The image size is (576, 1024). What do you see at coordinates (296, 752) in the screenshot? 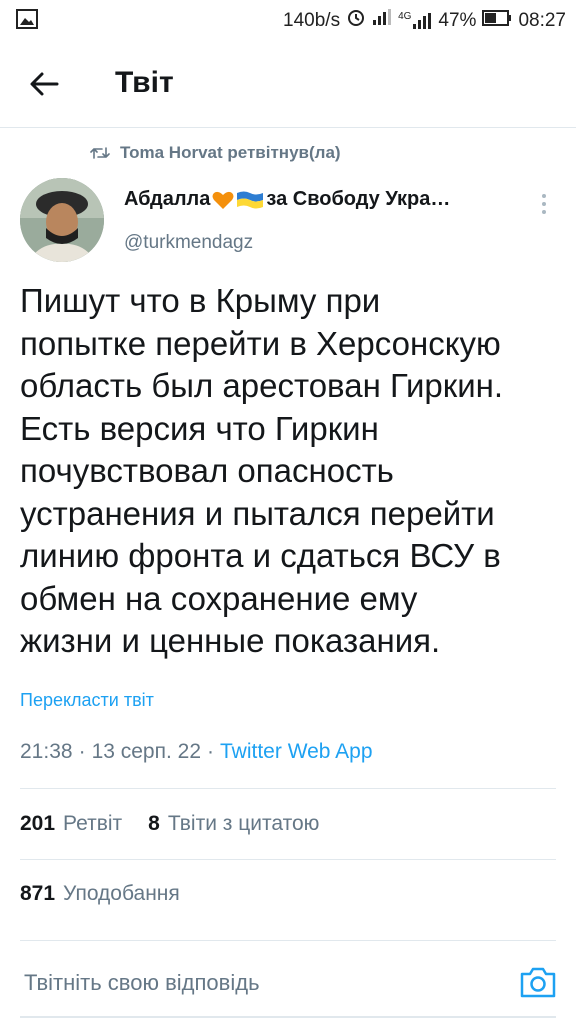
I see `tweet-source-link: Twitter Web App` at bounding box center [296, 752].